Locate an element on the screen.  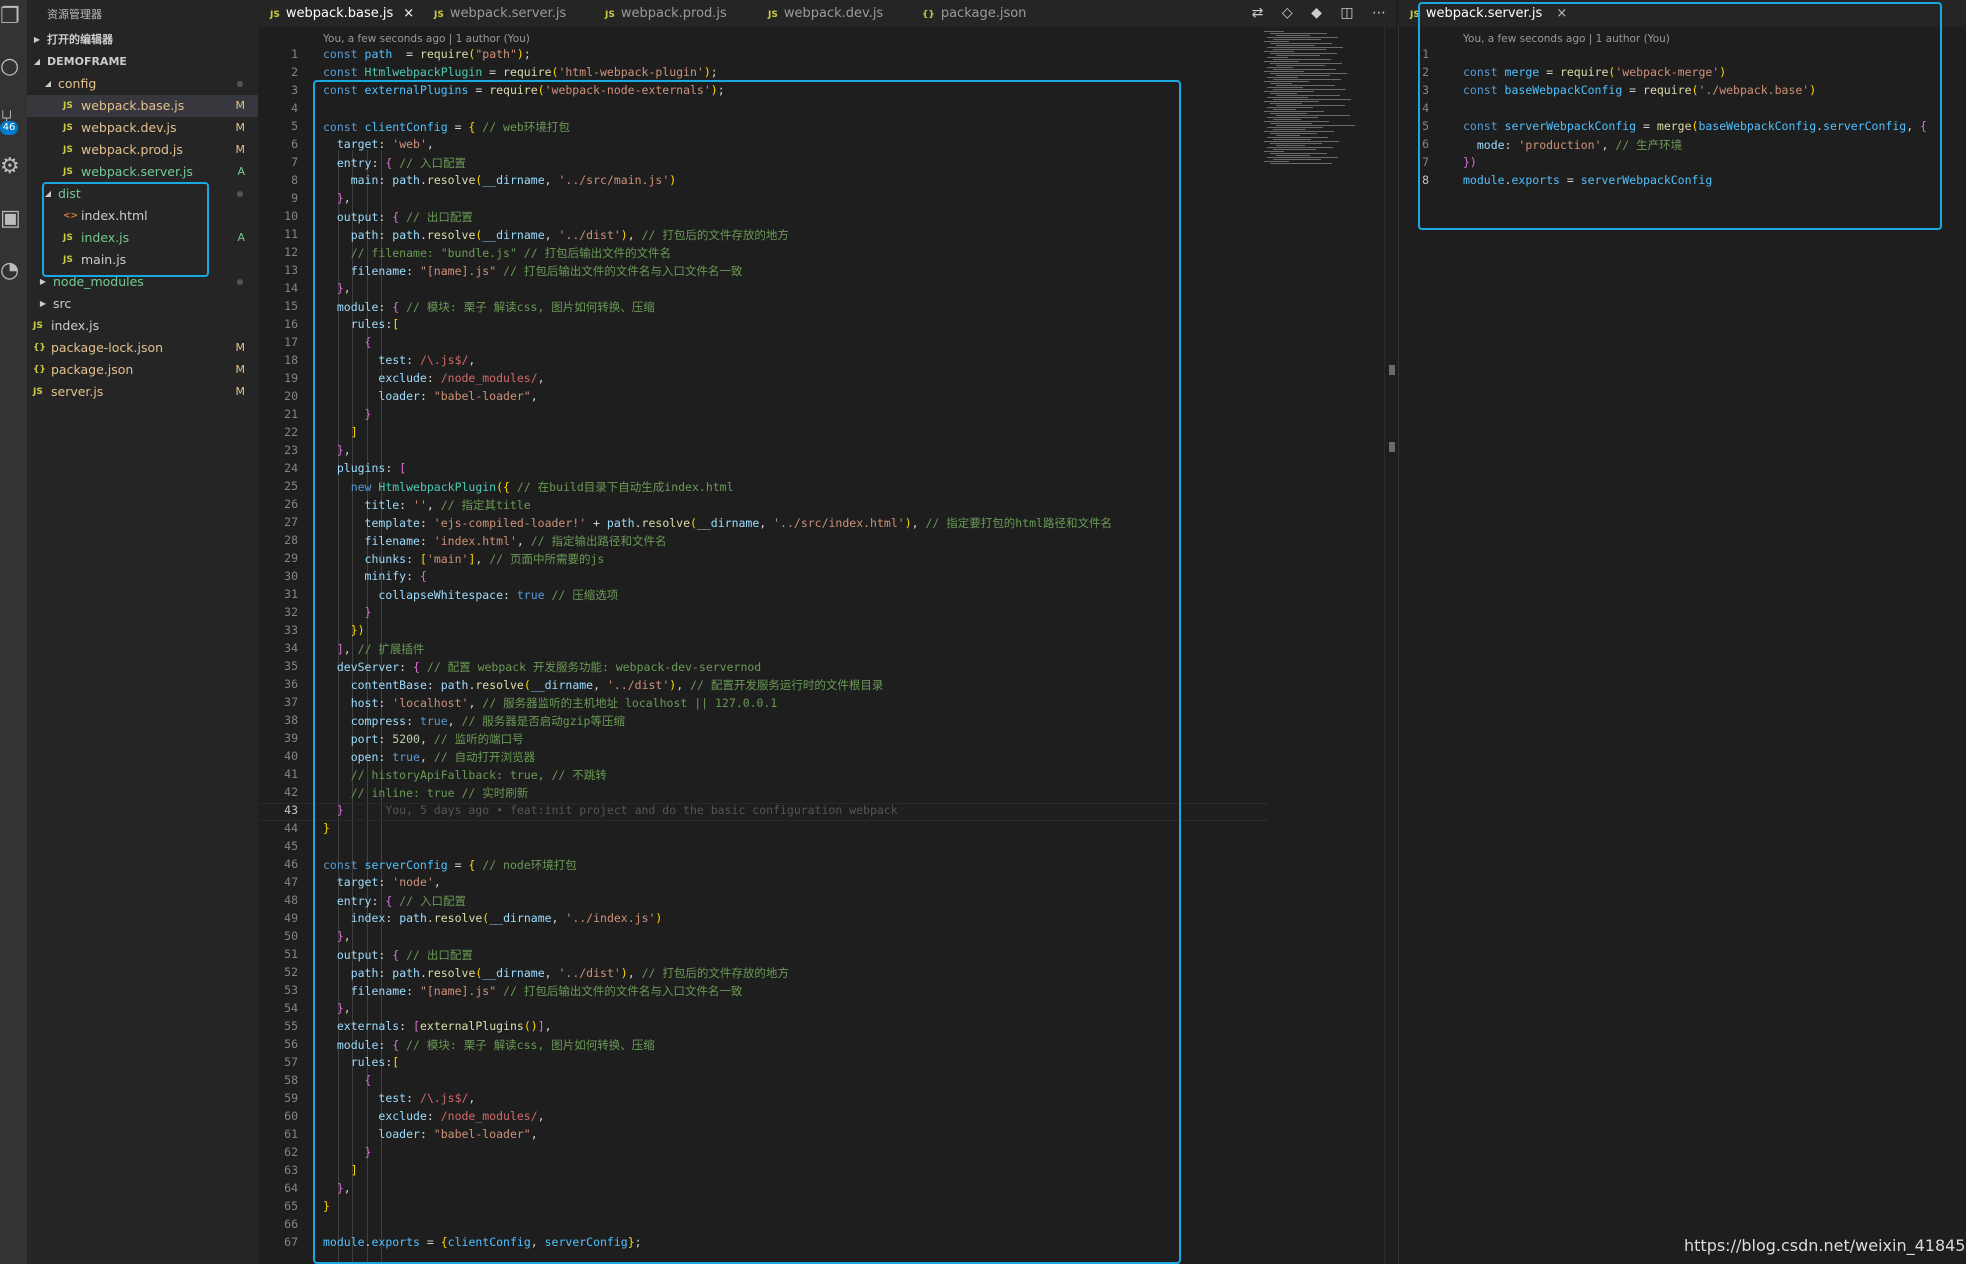
code-line: test: /\.js$/, is located at coordinates (399, 1098).